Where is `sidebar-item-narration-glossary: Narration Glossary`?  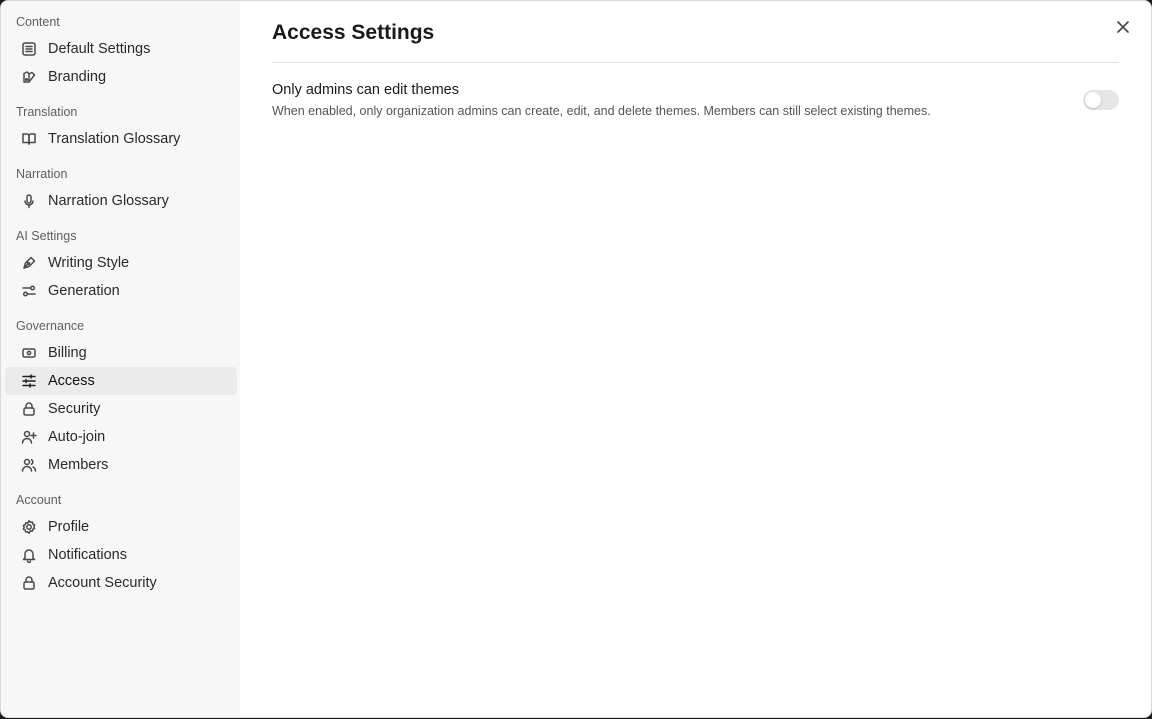
sidebar-item-narration-glossary: Narration Glossary is located at coordinates (121, 201).